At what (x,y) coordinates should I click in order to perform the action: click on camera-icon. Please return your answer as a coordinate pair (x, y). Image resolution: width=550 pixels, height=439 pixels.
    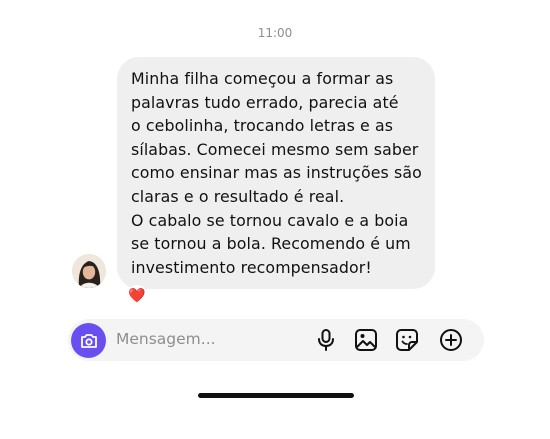
    Looking at the image, I should click on (88, 340).